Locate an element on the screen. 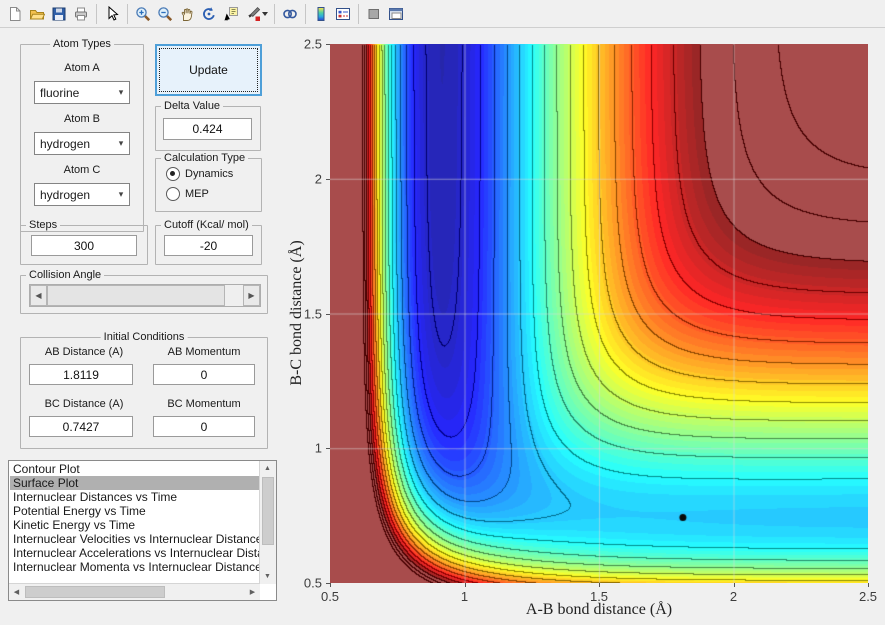  radio-mep-label: MEP is located at coordinates (197, 194).